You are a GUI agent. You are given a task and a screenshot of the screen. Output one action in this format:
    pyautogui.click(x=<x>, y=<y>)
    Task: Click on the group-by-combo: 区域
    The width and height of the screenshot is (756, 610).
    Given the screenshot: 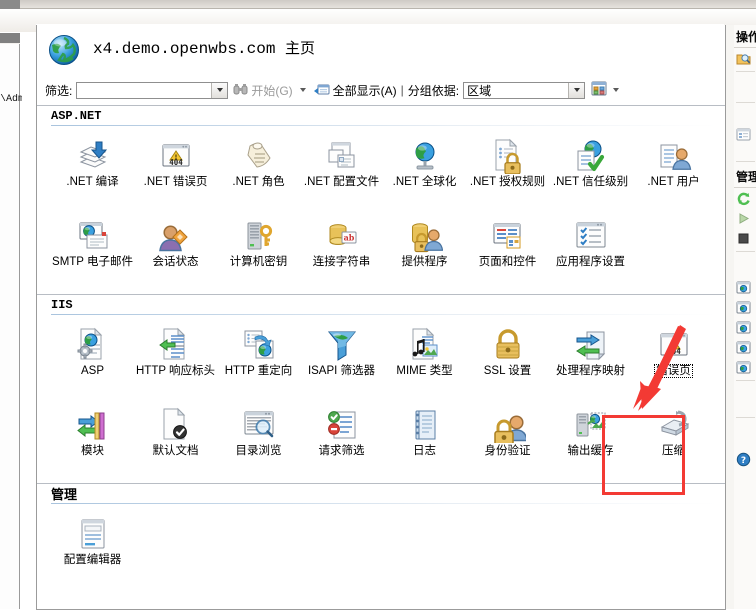 What is the action you would take?
    pyautogui.click(x=524, y=90)
    